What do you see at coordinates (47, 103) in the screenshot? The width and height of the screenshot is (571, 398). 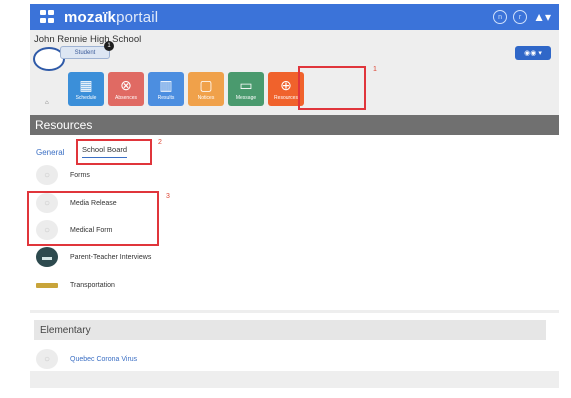 I see `home-icon: ⌂` at bounding box center [47, 103].